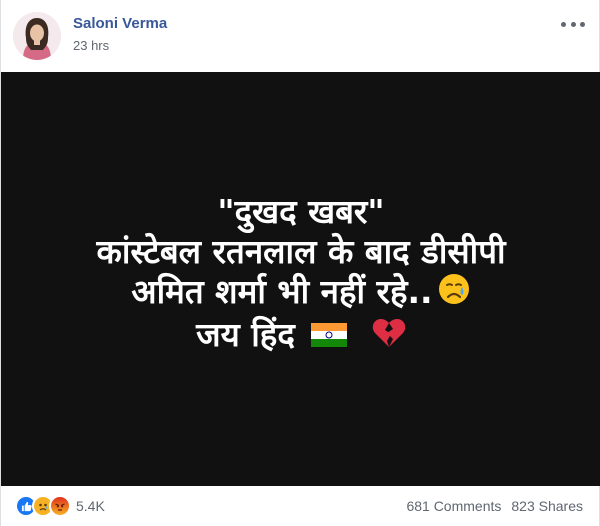  I want to click on more-options-icon, so click(573, 24).